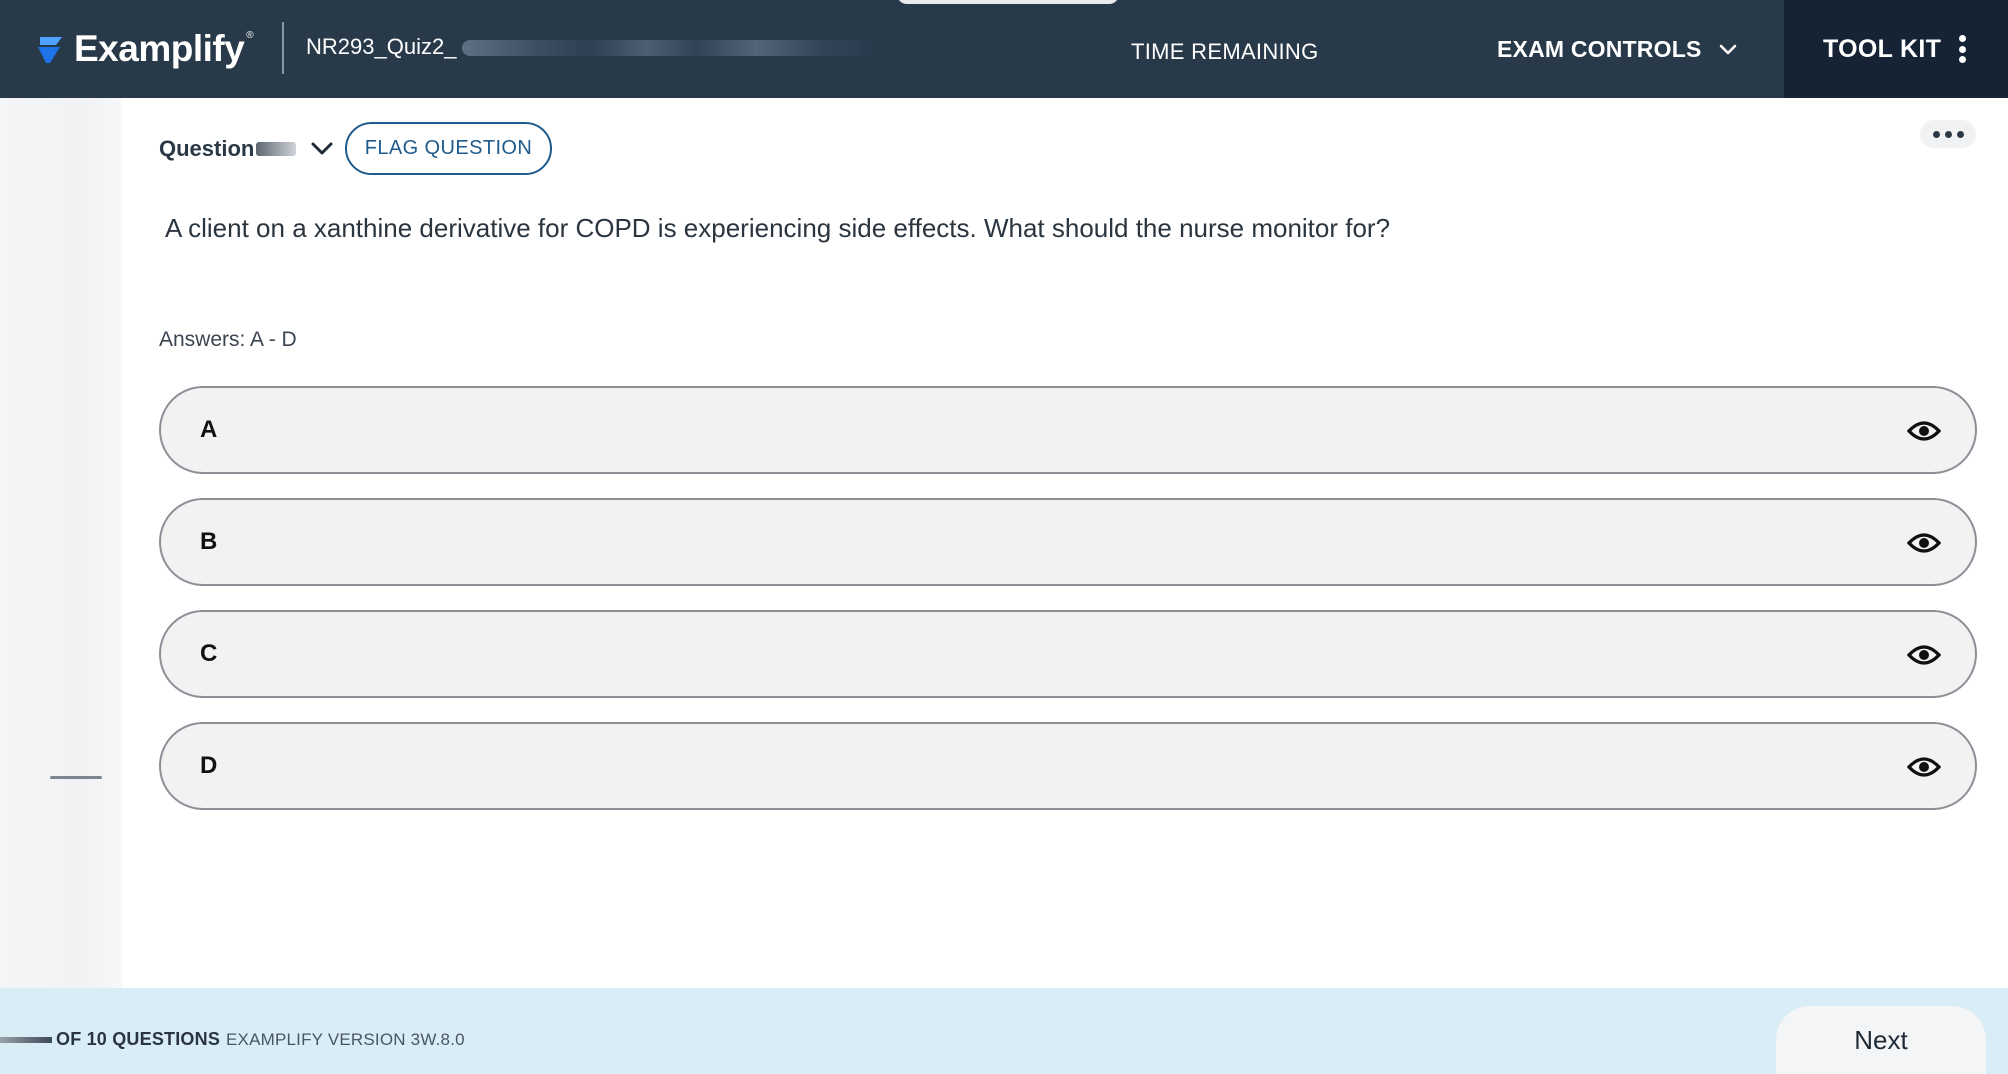 This screenshot has height=1074, width=2008. I want to click on exam-name-redaction, so click(672, 48).